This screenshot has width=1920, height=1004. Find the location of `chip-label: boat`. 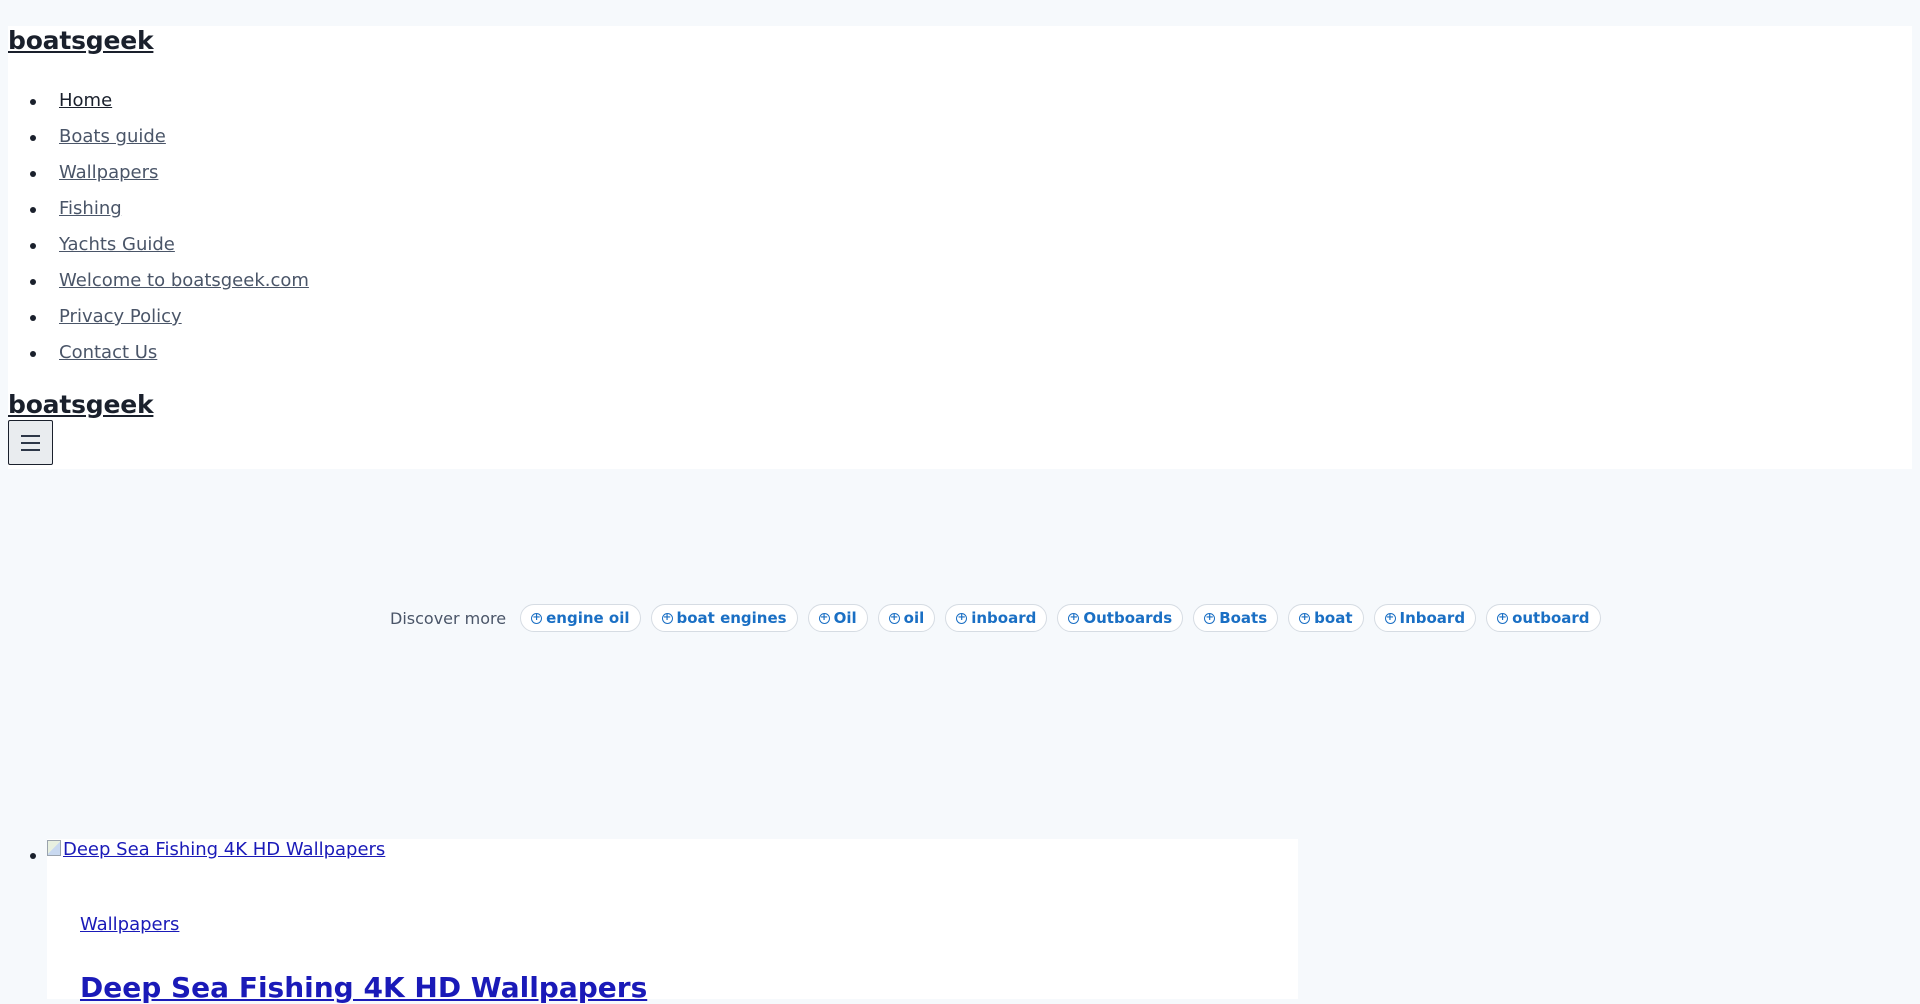

chip-label: boat is located at coordinates (1333, 618).